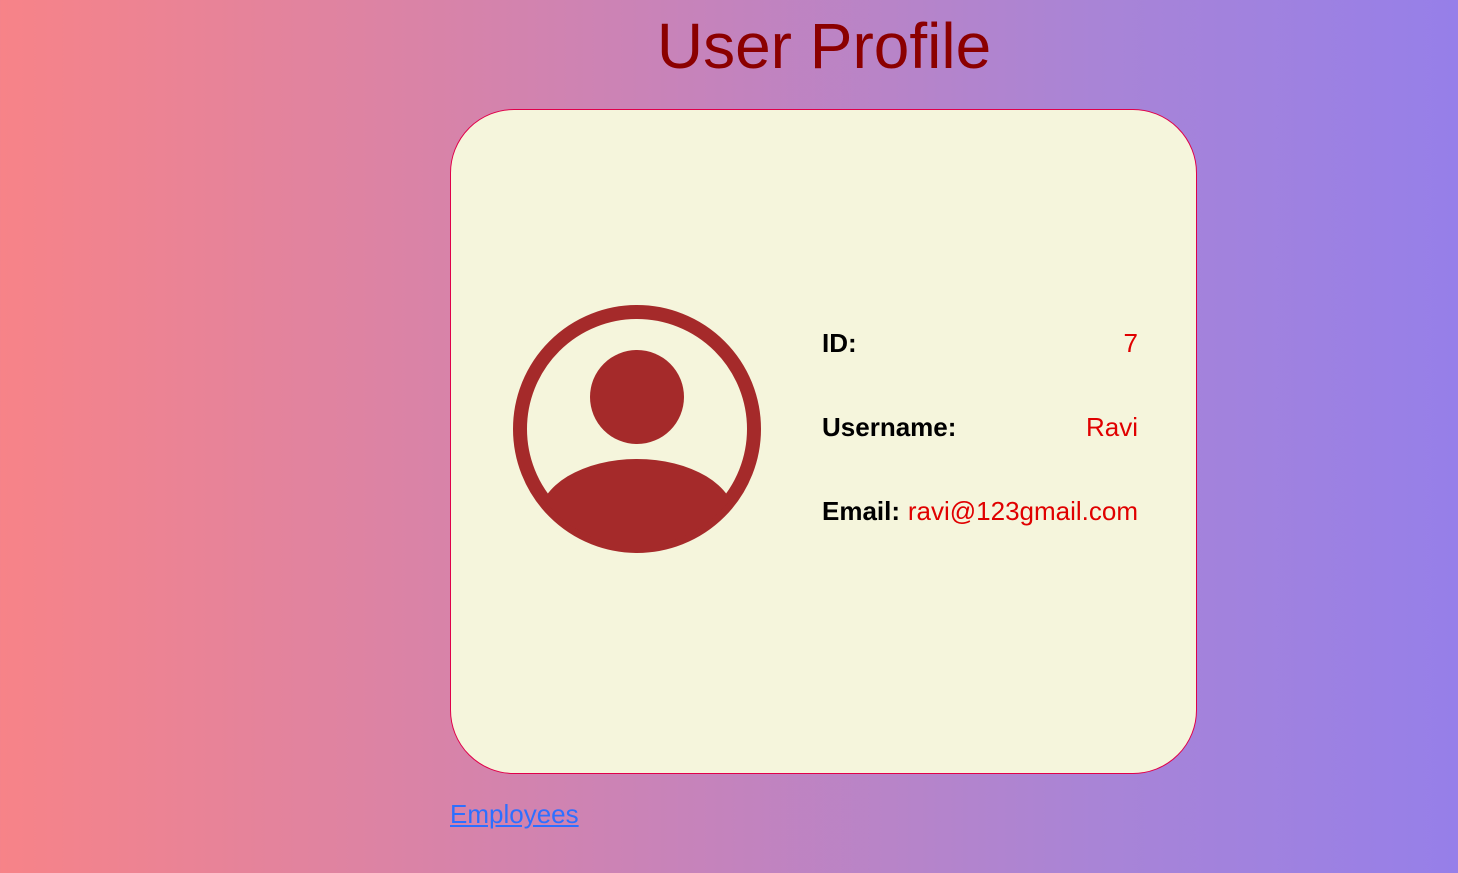 This screenshot has height=873, width=1458. Describe the element at coordinates (889, 427) in the screenshot. I see `username-label: Username:` at that location.